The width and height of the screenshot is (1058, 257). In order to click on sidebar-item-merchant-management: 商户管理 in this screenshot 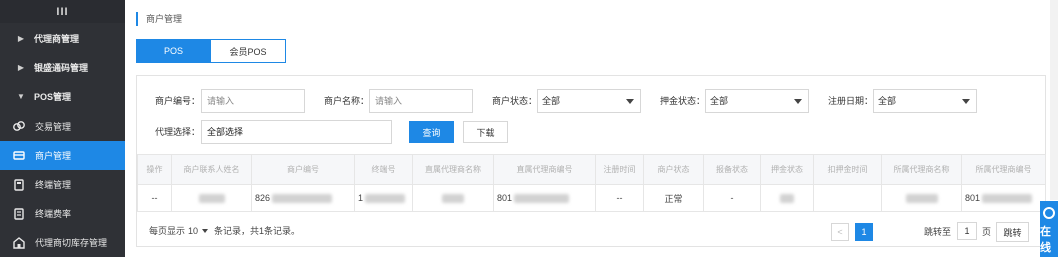, I will do `click(62, 155)`.